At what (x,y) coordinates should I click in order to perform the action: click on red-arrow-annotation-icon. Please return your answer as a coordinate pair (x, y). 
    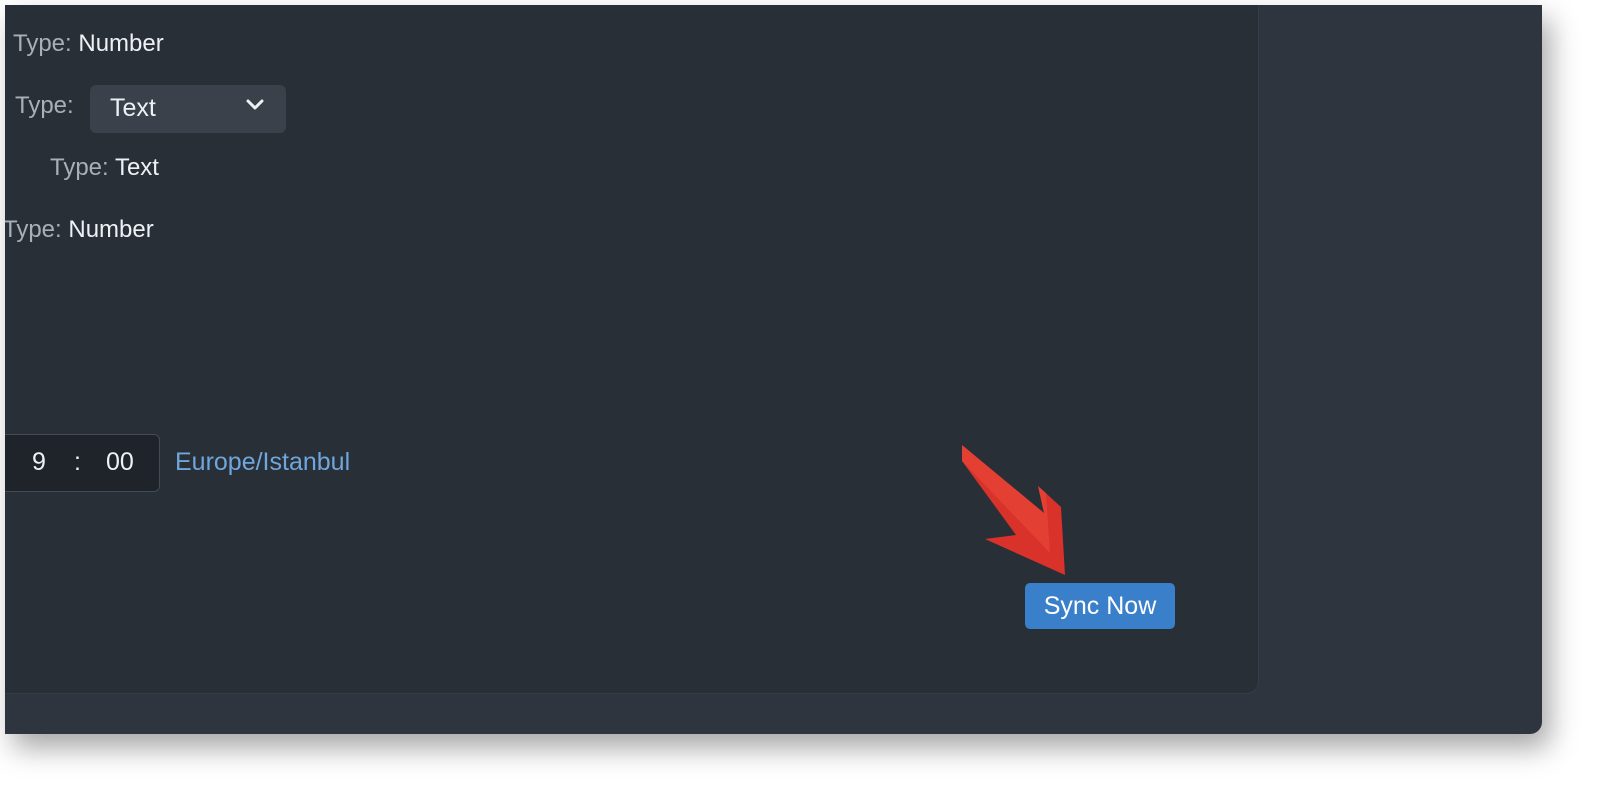
    Looking at the image, I should click on (1013, 510).